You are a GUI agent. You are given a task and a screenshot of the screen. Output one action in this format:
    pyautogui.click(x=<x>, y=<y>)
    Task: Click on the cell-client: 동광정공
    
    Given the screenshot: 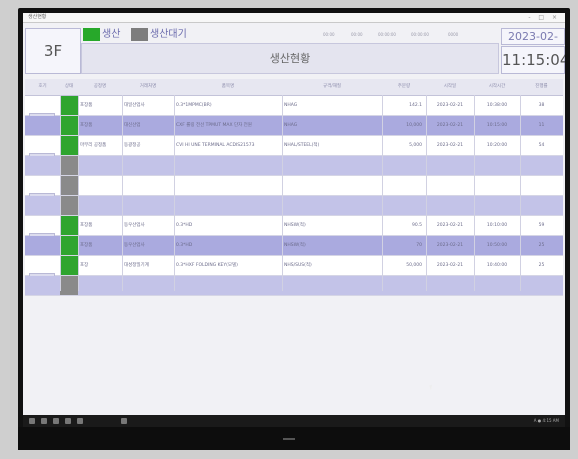 What is the action you would take?
    pyautogui.click(x=132, y=145)
    